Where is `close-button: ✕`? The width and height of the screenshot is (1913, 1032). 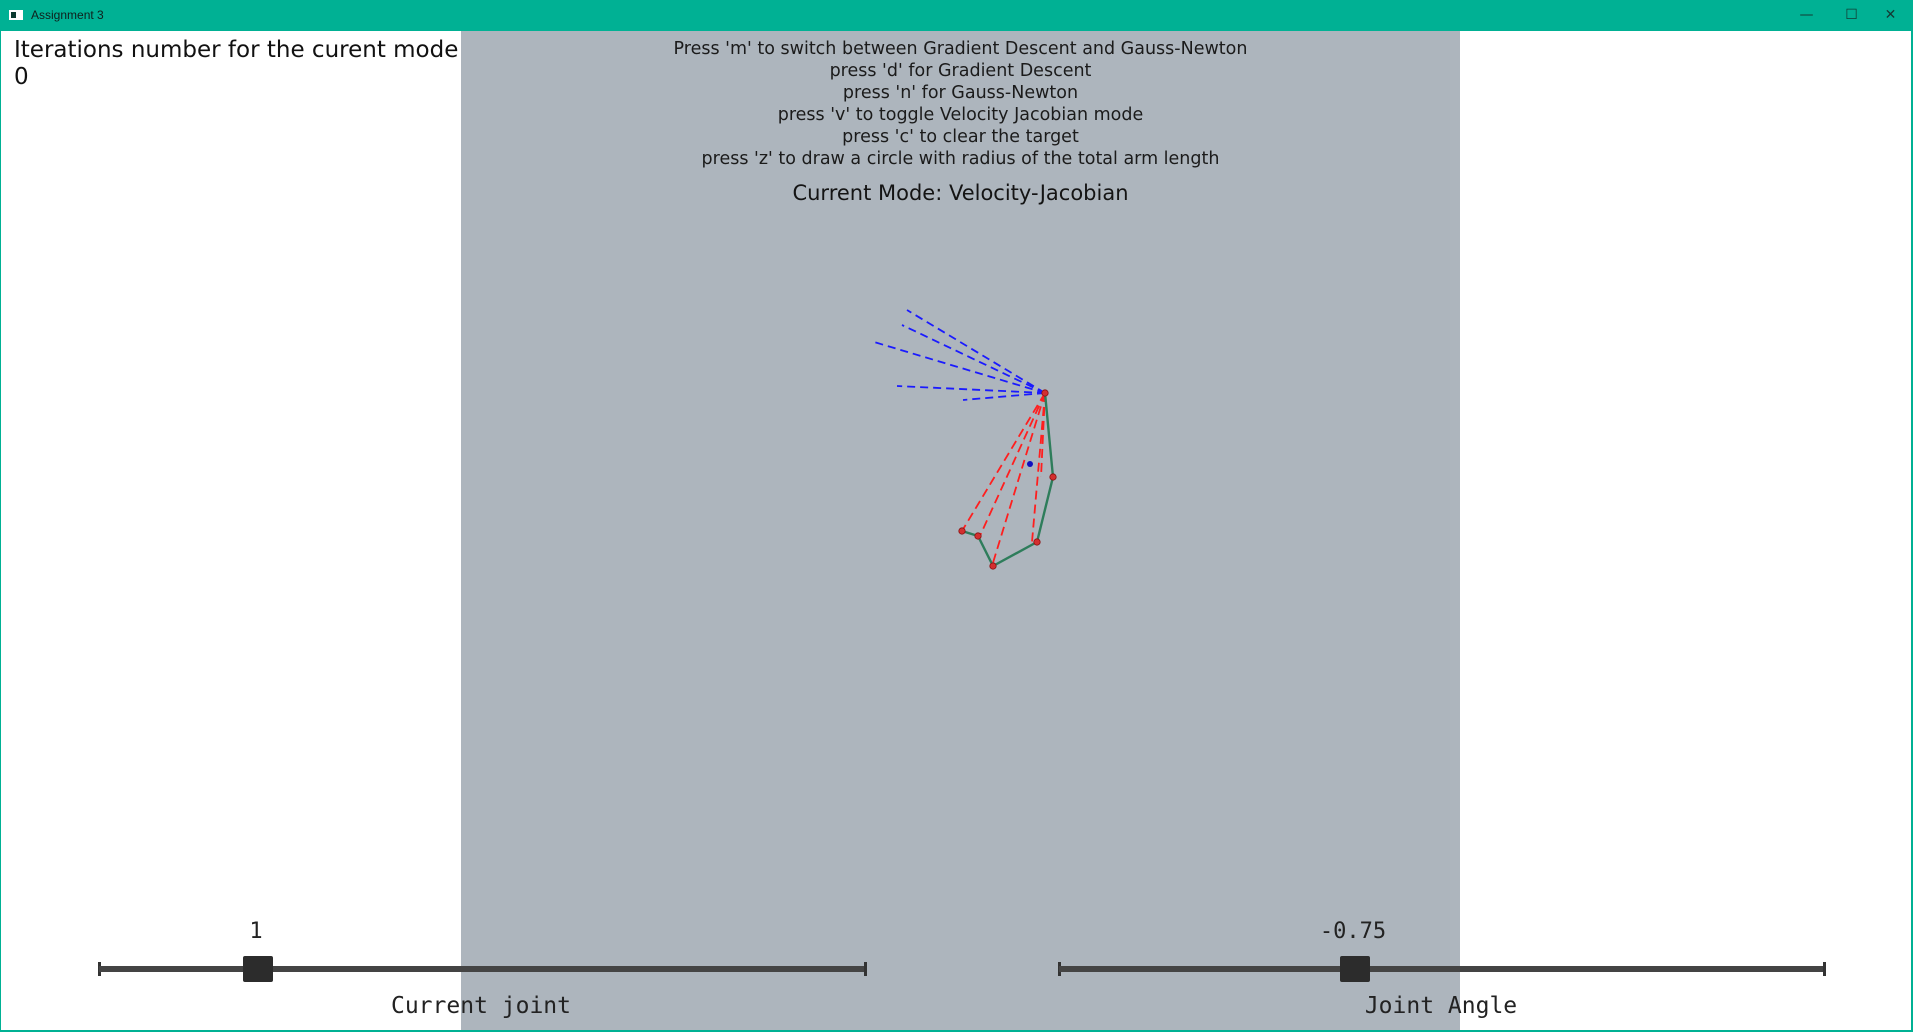
close-button: ✕ is located at coordinates (1890, 15).